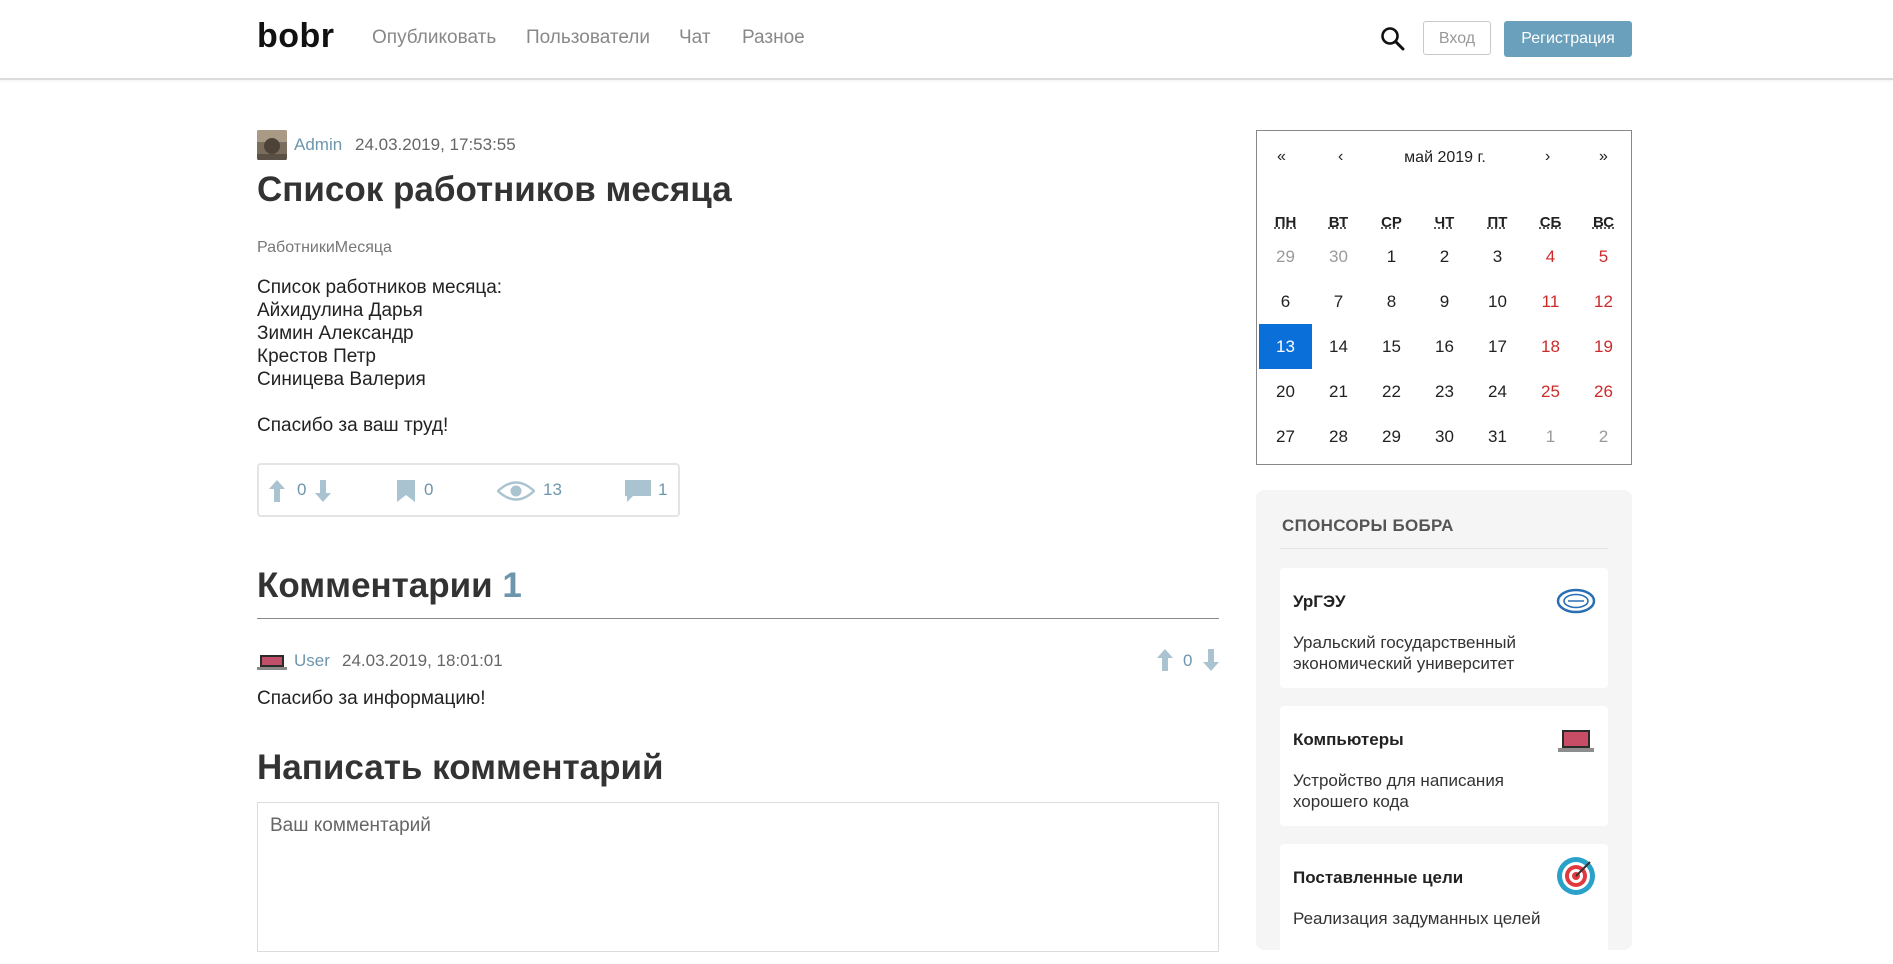 This screenshot has width=1893, height=964. I want to click on calendar-weekday: ВТ, so click(1338, 222).